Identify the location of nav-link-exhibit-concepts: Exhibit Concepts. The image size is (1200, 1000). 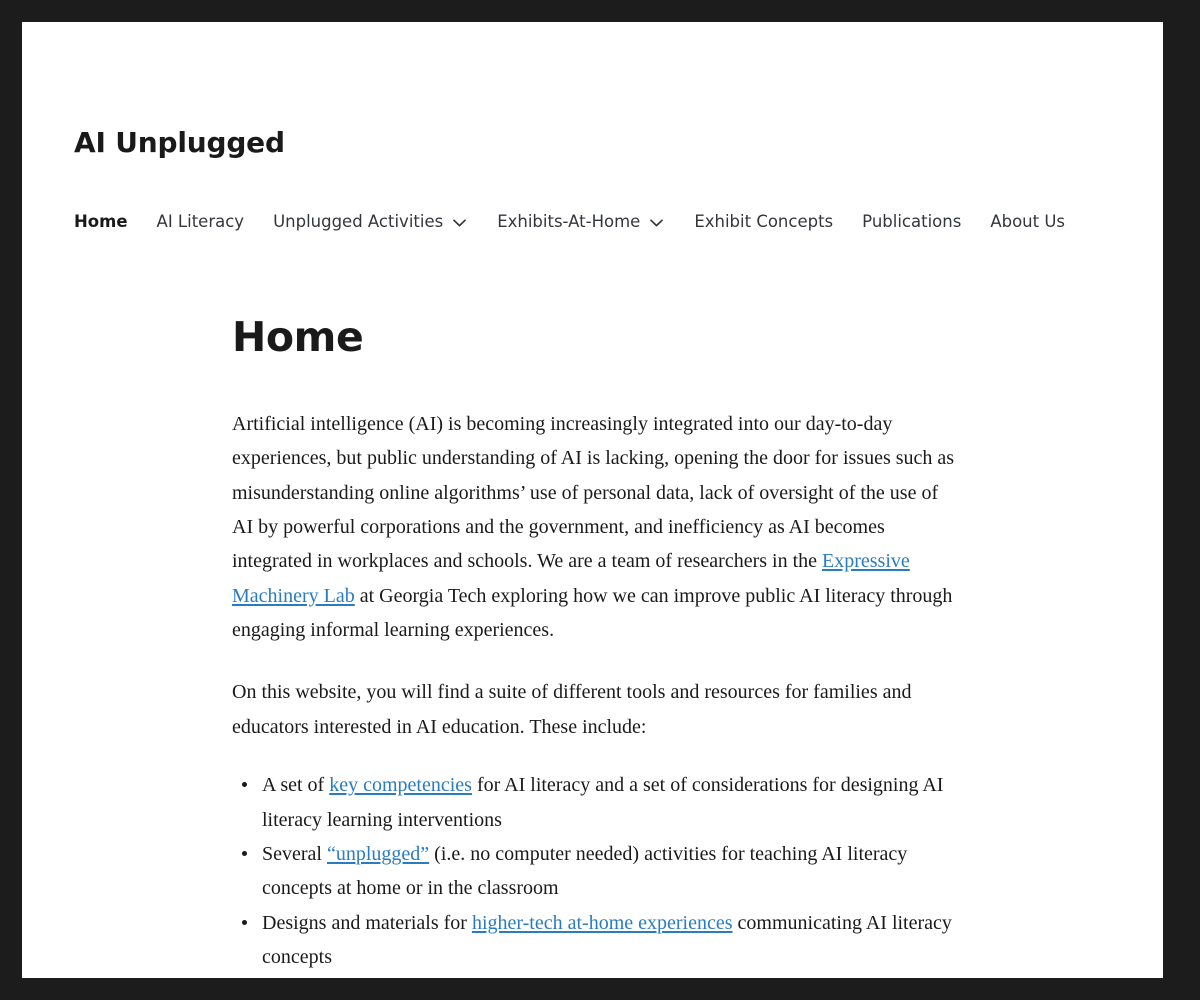
(763, 222).